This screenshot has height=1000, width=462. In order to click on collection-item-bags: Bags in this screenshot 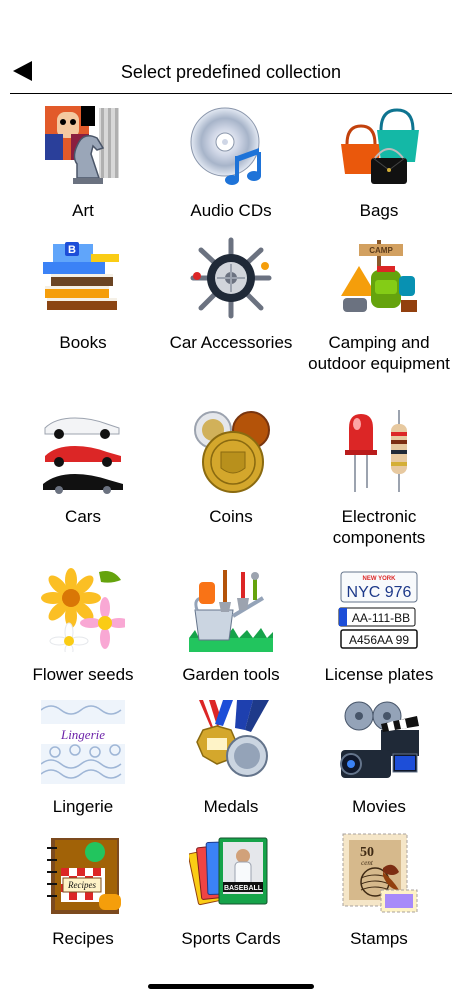, I will do `click(379, 162)`.